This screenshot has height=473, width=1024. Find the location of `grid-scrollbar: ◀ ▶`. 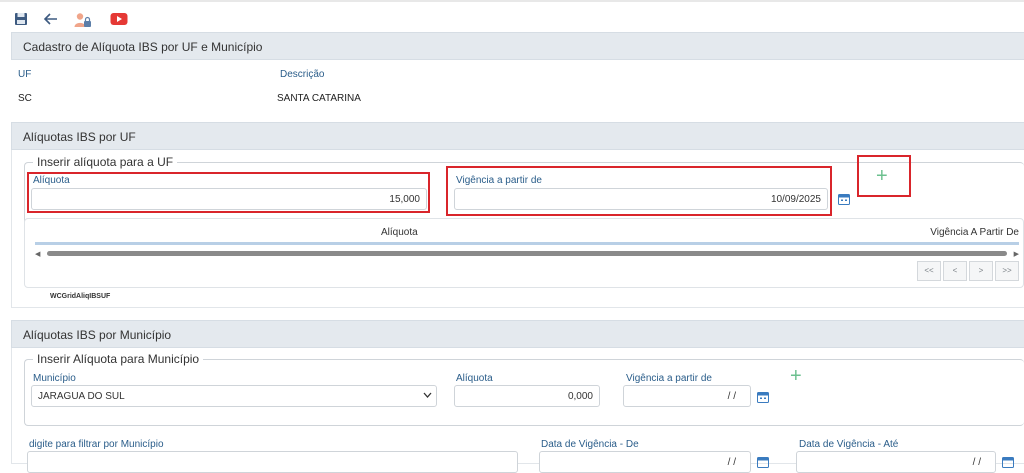

grid-scrollbar: ◀ ▶ is located at coordinates (527, 254).